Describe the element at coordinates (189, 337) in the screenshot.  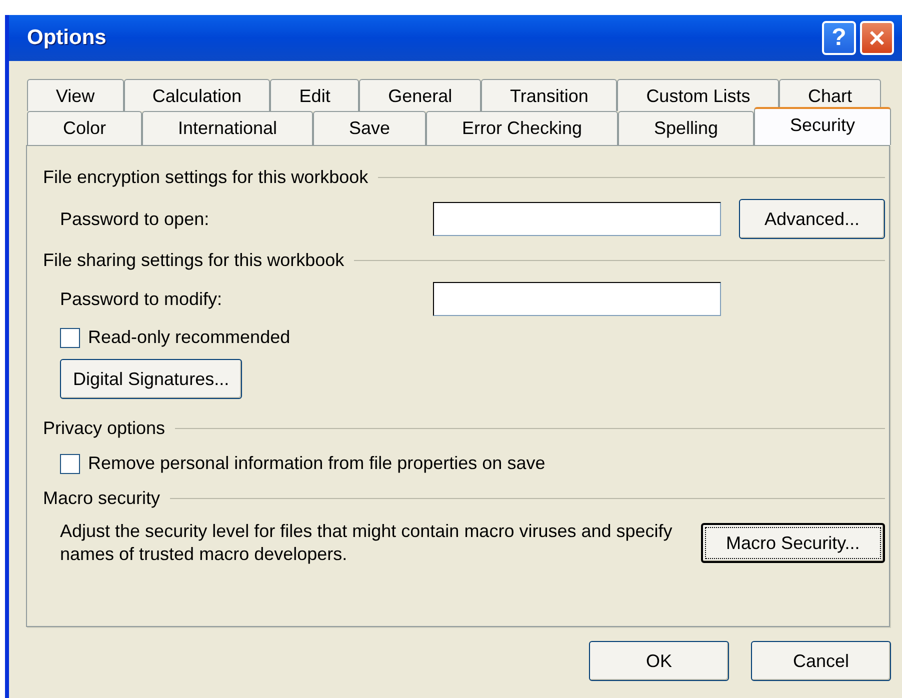
I see `checkbox-label: Read-only recommended` at that location.